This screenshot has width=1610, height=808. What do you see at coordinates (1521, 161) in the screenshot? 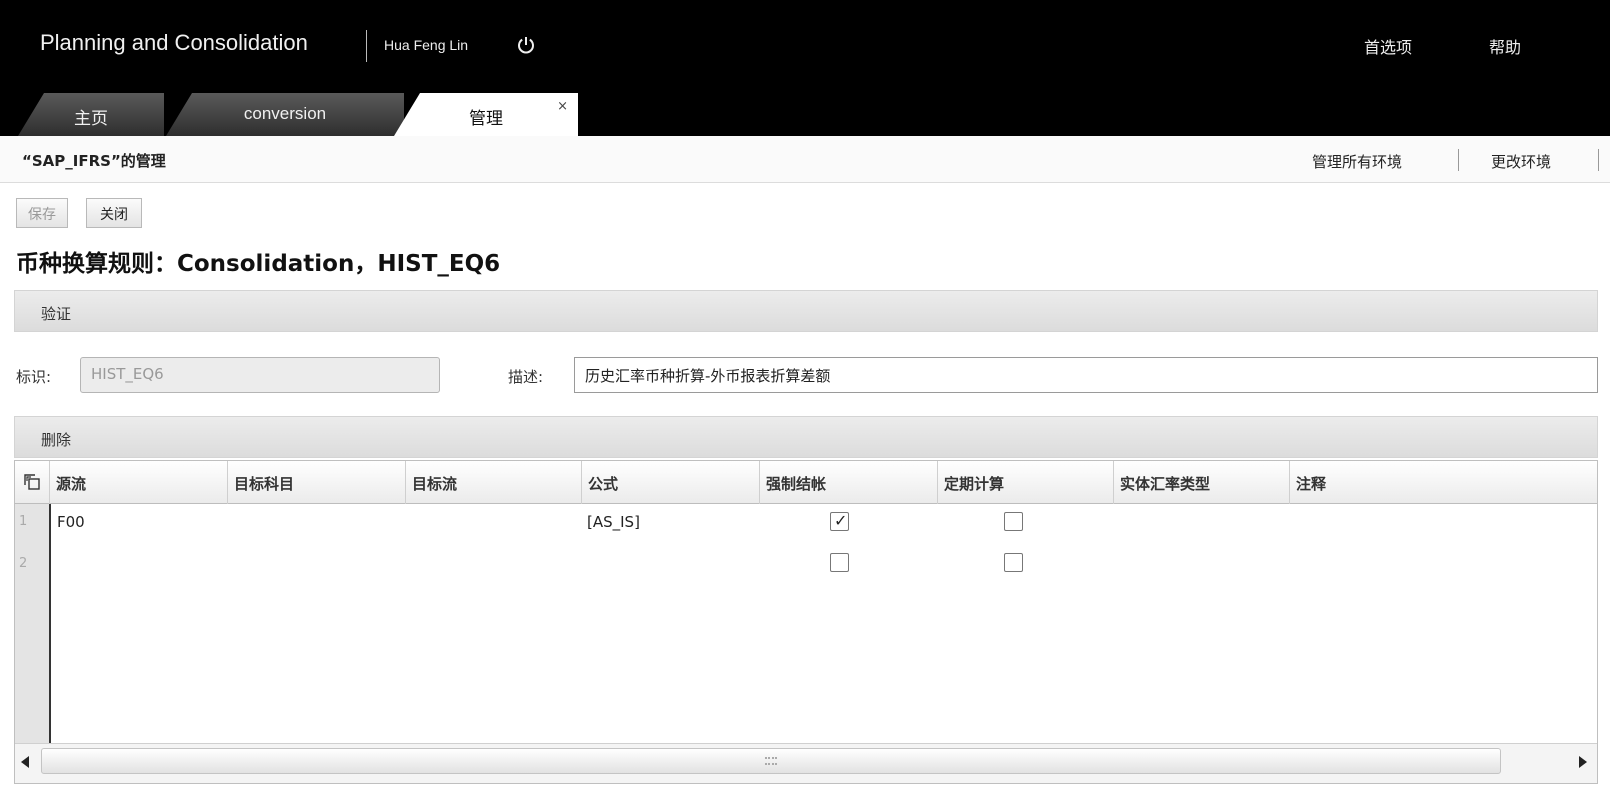
I see `change-environment-link: 更改环境` at bounding box center [1521, 161].